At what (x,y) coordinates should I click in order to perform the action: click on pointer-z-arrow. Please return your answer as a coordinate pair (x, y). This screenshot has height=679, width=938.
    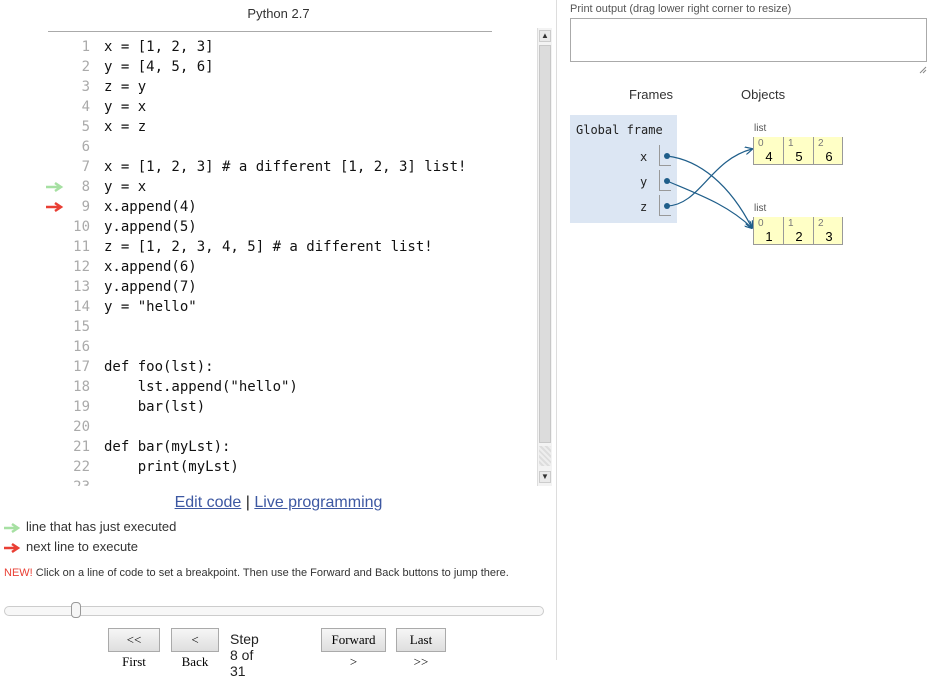
    Looking at the image, I should click on (709, 178).